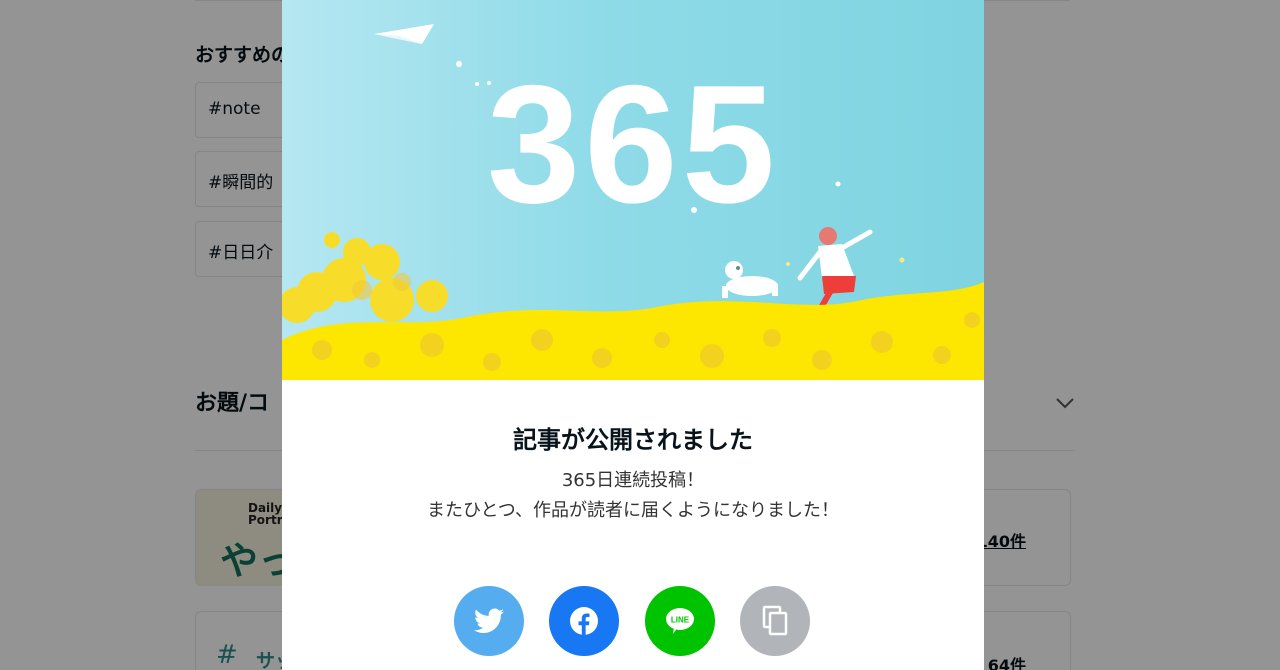 The width and height of the screenshot is (1280, 670). I want to click on streak-count: 365, so click(633, 144).